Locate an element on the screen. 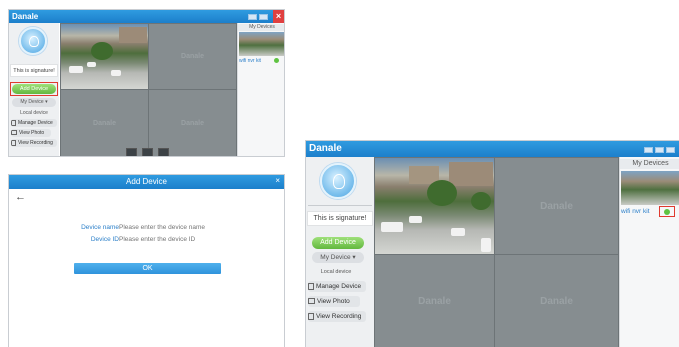  layout-1-icon is located at coordinates (131, 152).